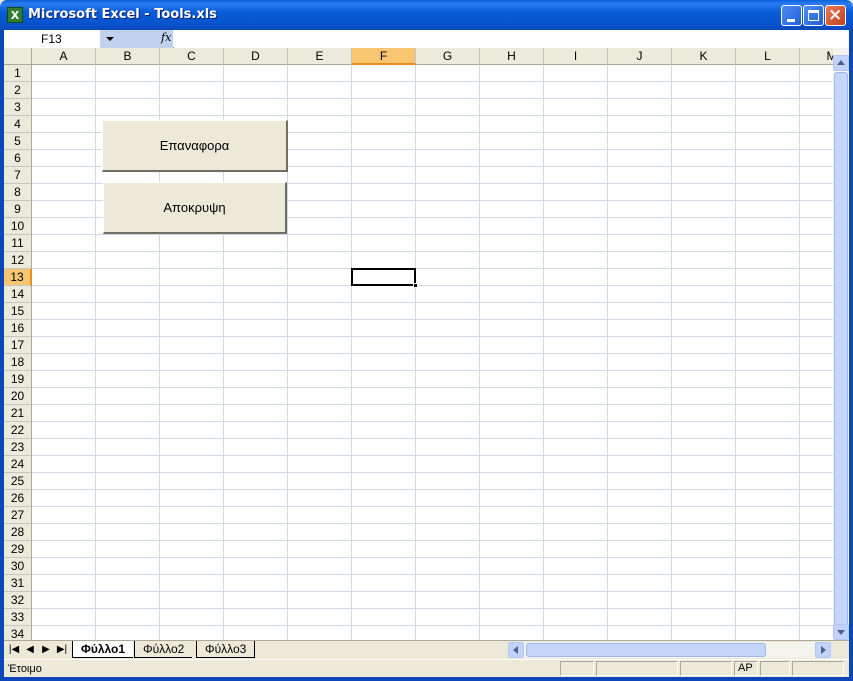  Describe the element at coordinates (18, 413) in the screenshot. I see `row-header-21: 21` at that location.